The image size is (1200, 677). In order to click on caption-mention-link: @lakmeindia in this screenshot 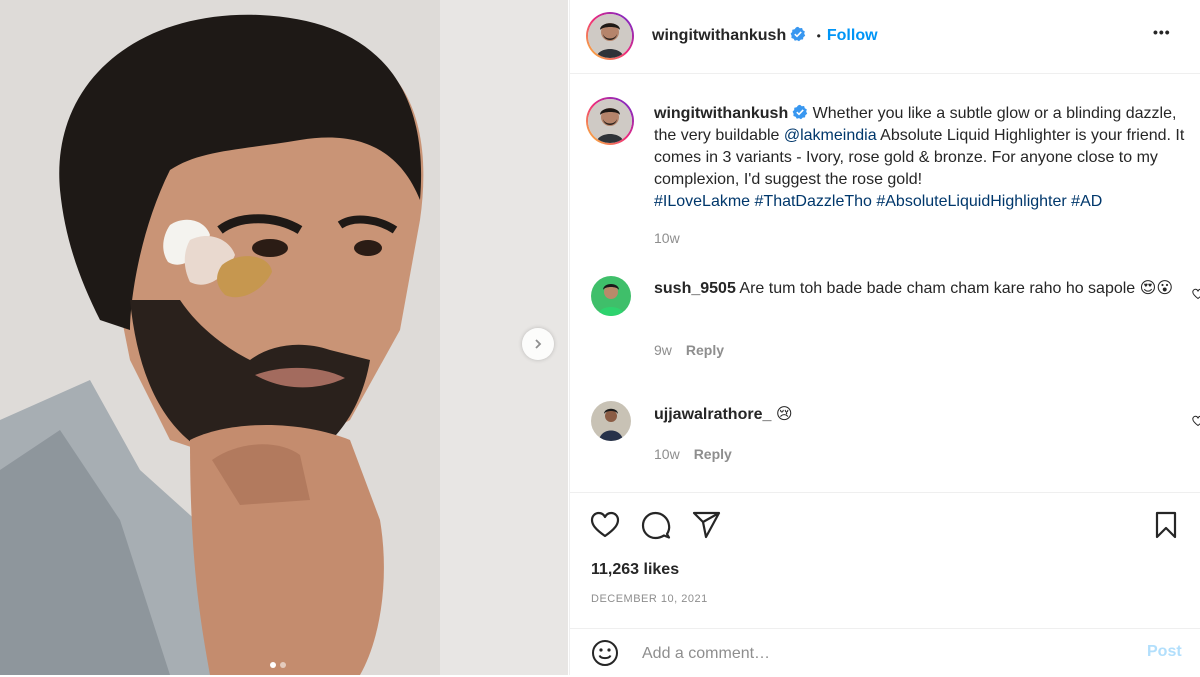, I will do `click(830, 135)`.